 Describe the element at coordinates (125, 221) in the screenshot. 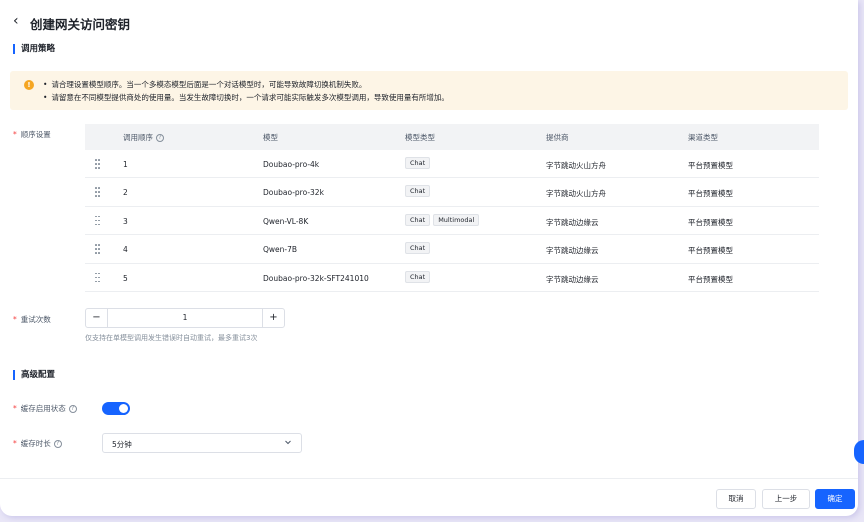

I see `cell-order: 3` at that location.